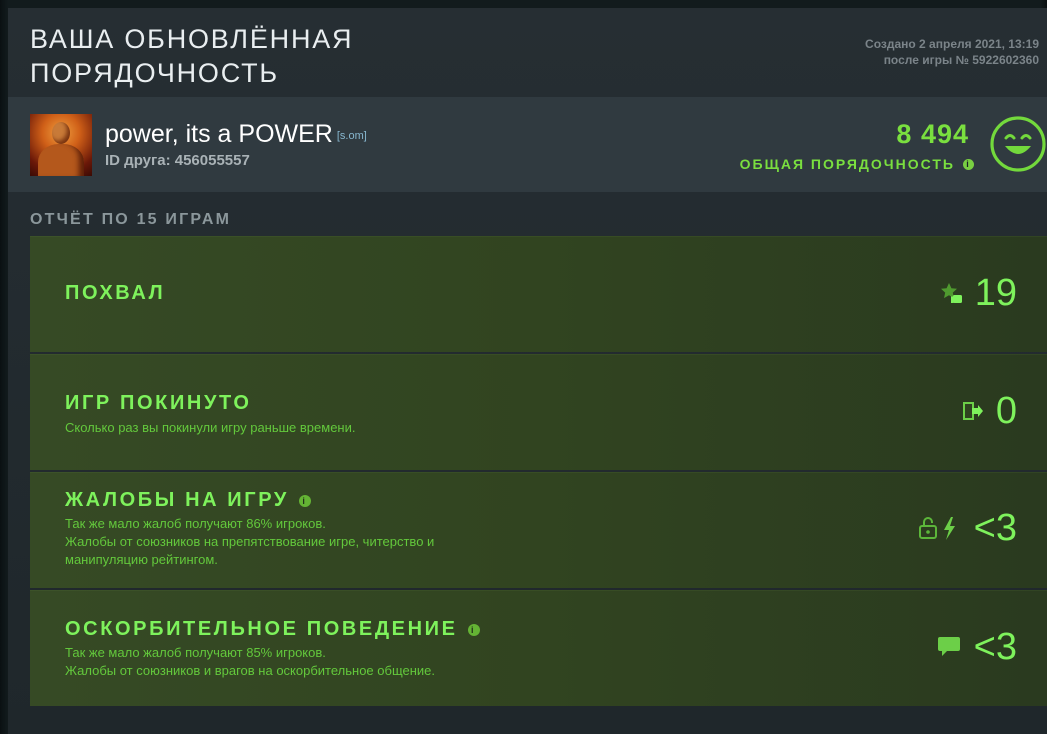 The height and width of the screenshot is (734, 1047). I want to click on clan-tag: [s.om], so click(351, 136).